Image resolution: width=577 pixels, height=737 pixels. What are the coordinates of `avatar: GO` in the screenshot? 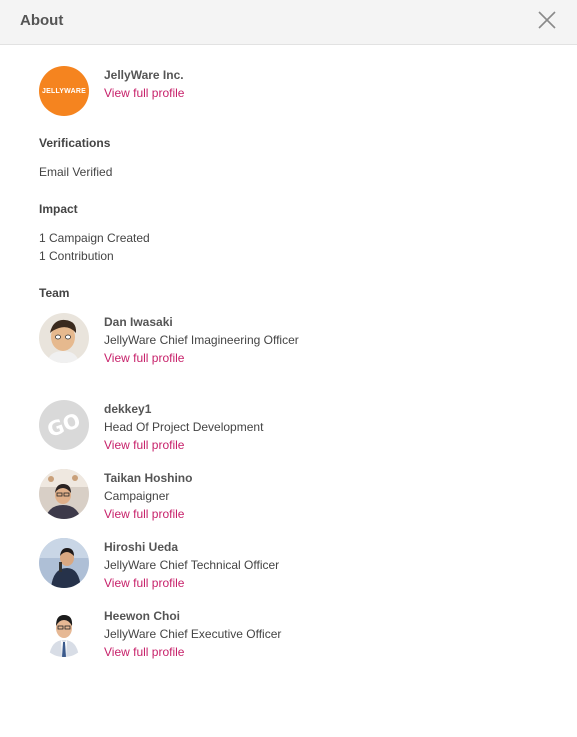 It's located at (64, 425).